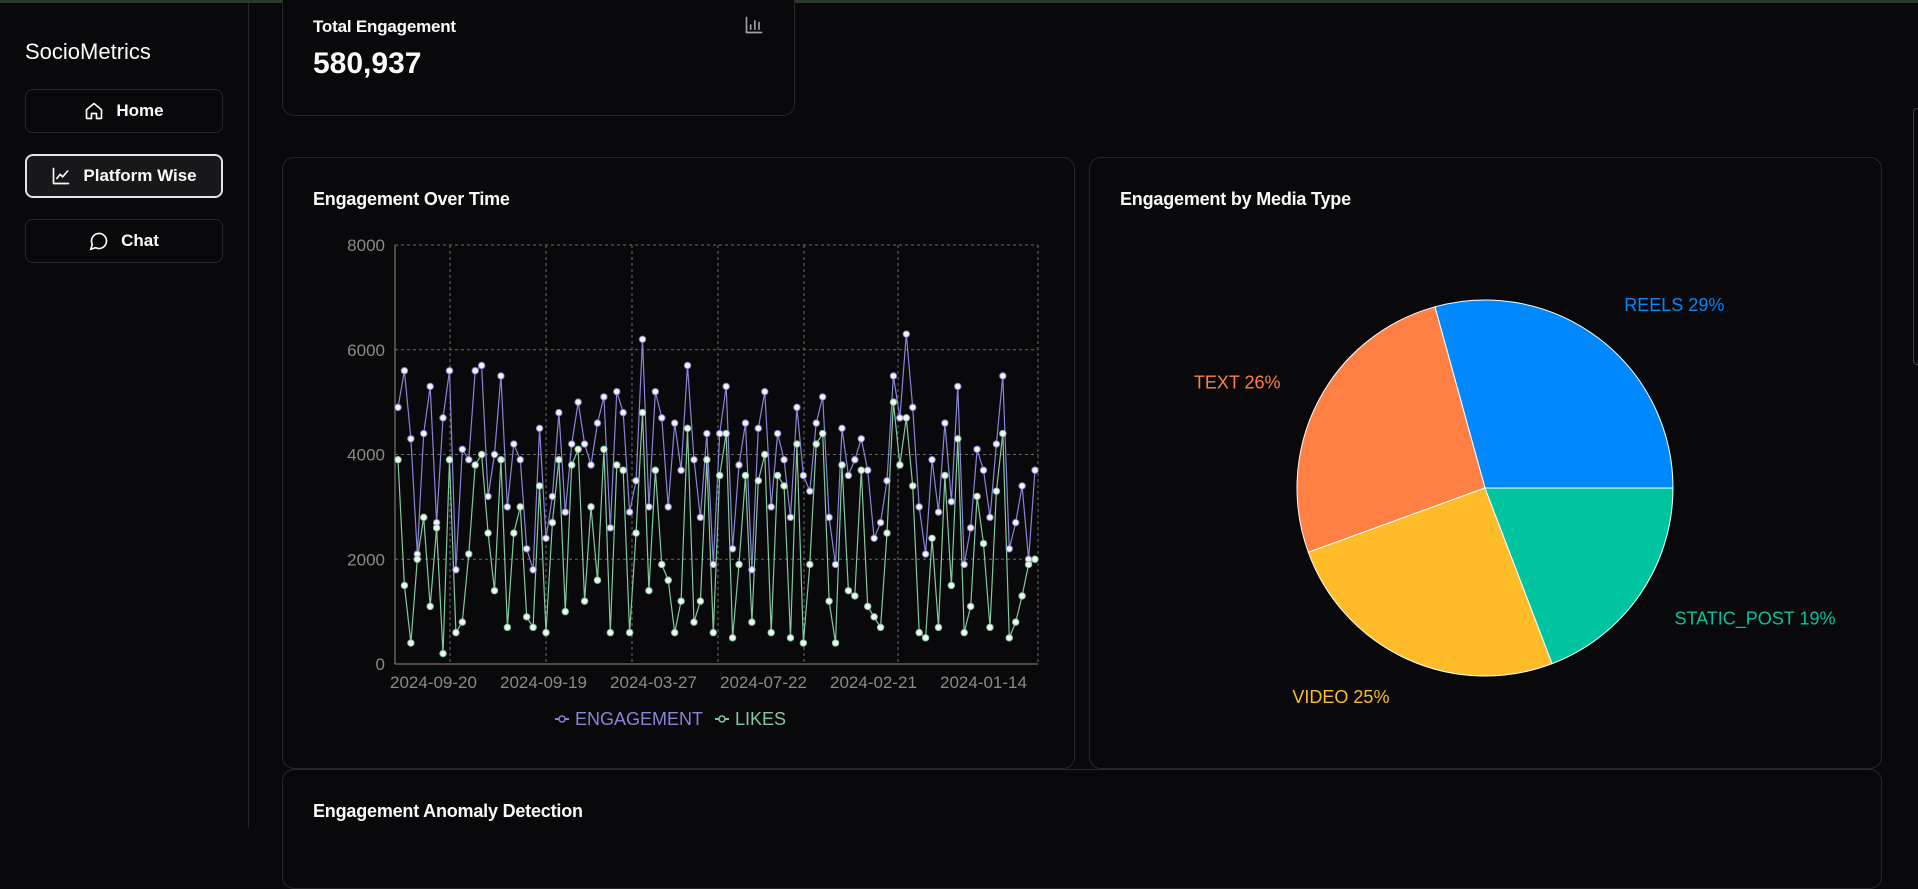  What do you see at coordinates (94, 111) in the screenshot?
I see `home-icon` at bounding box center [94, 111].